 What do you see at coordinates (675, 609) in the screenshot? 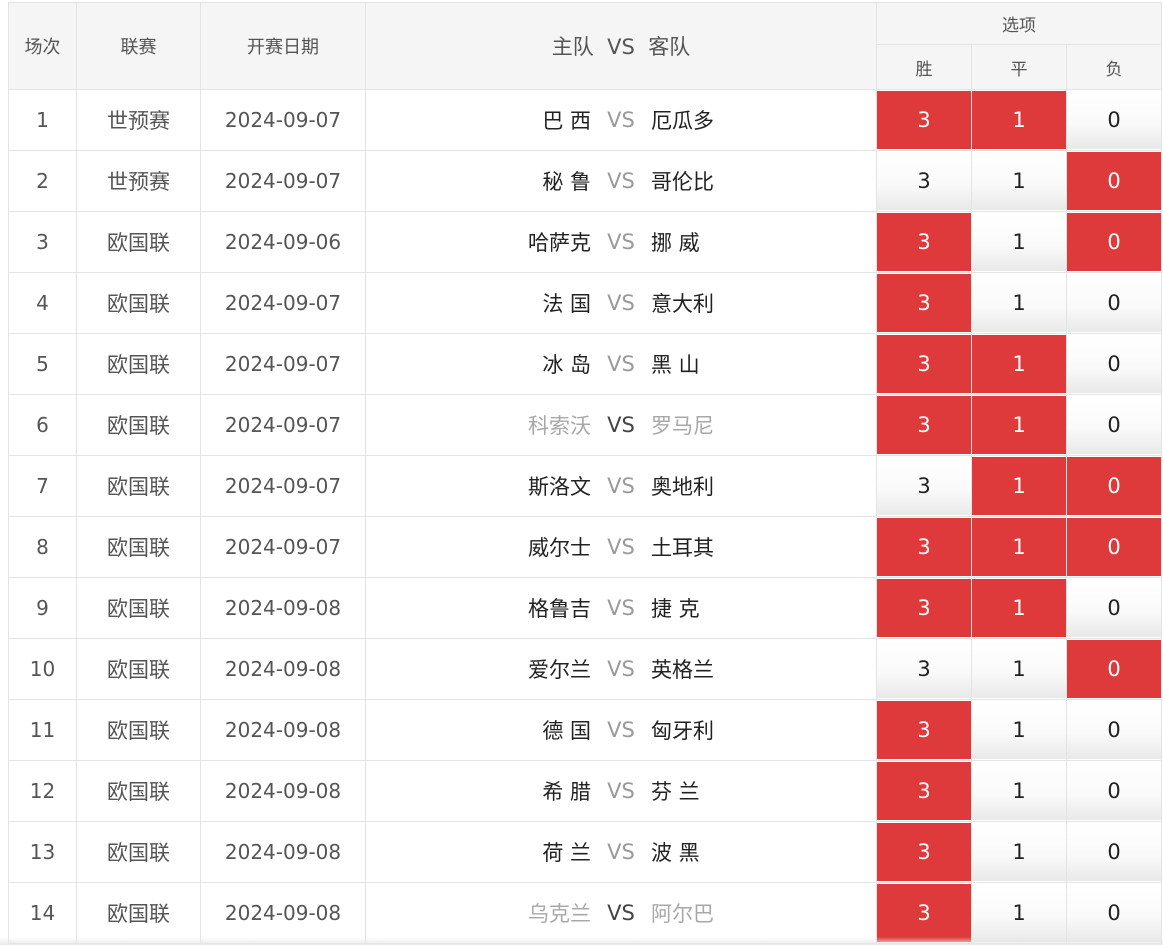
I see `away-team: 捷 克` at bounding box center [675, 609].